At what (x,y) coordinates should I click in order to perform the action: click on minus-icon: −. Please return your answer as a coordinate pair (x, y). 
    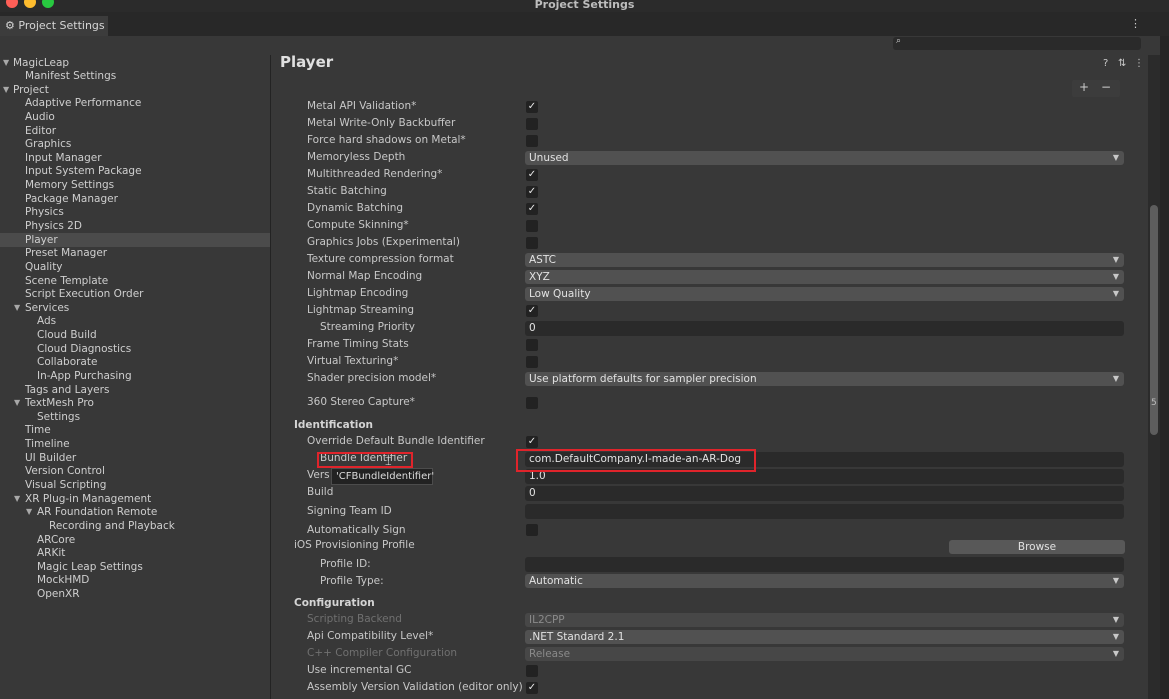
    Looking at the image, I should click on (1106, 87).